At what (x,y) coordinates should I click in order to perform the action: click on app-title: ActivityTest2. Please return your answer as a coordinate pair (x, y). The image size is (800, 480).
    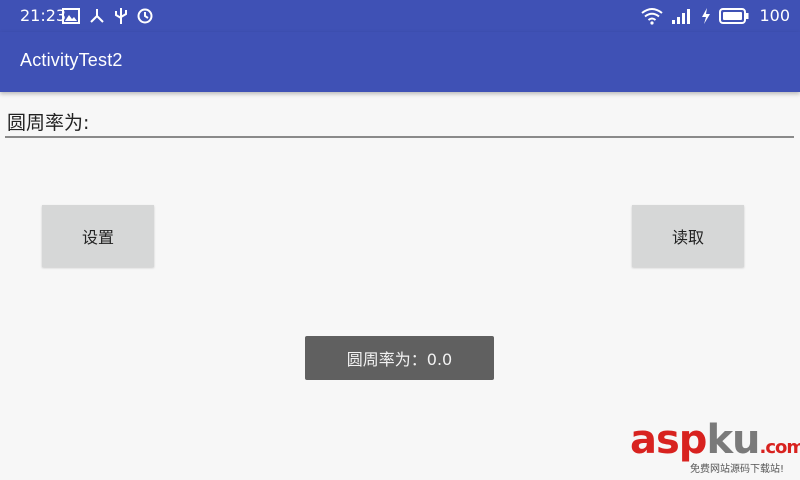
    Looking at the image, I should click on (71, 60).